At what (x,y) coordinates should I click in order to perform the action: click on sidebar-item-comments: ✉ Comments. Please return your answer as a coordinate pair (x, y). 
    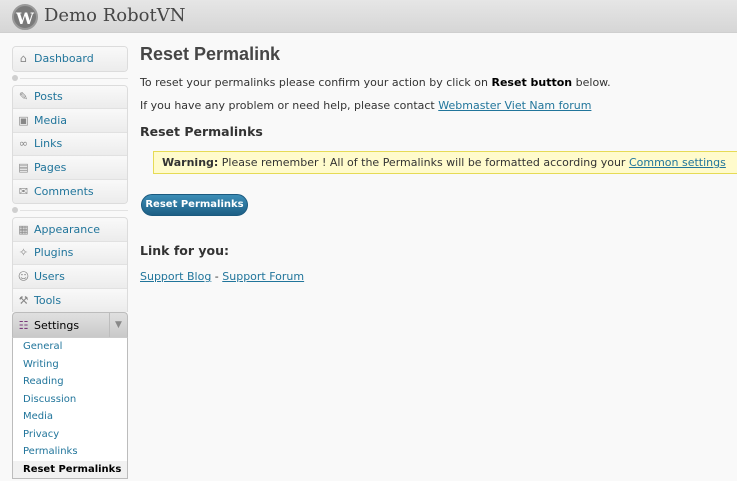
    Looking at the image, I should click on (70, 191).